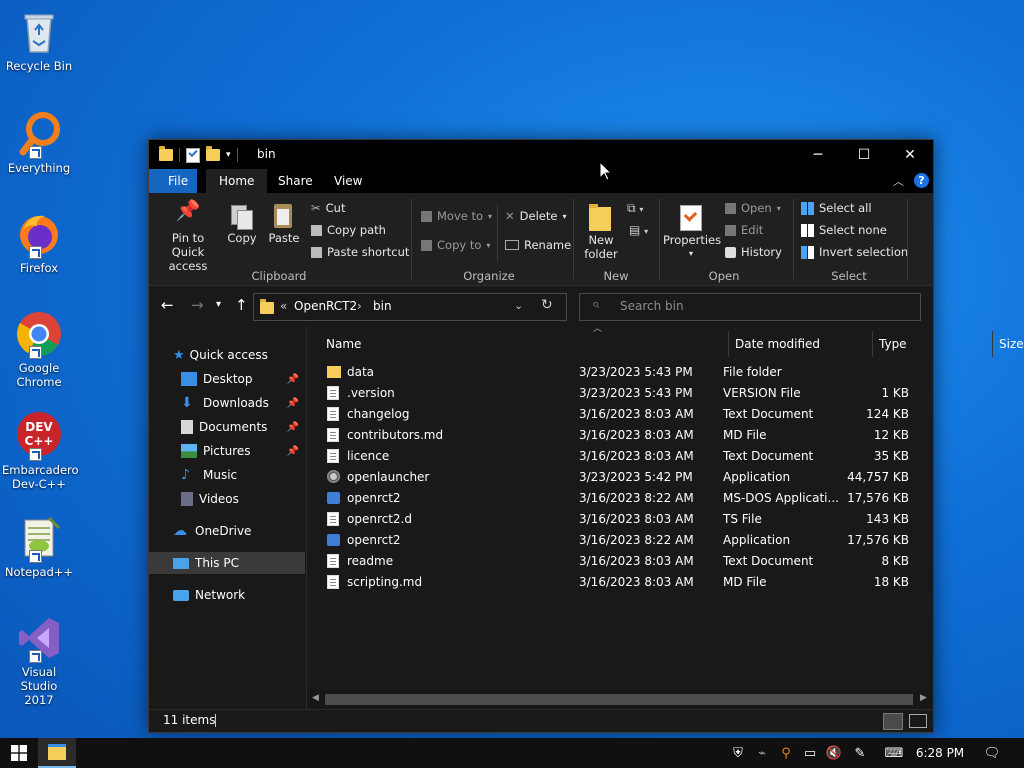 The width and height of the screenshot is (1024, 768). What do you see at coordinates (39, 40) in the screenshot?
I see `desktop-icon-recycle-bin: Recycle Bin` at bounding box center [39, 40].